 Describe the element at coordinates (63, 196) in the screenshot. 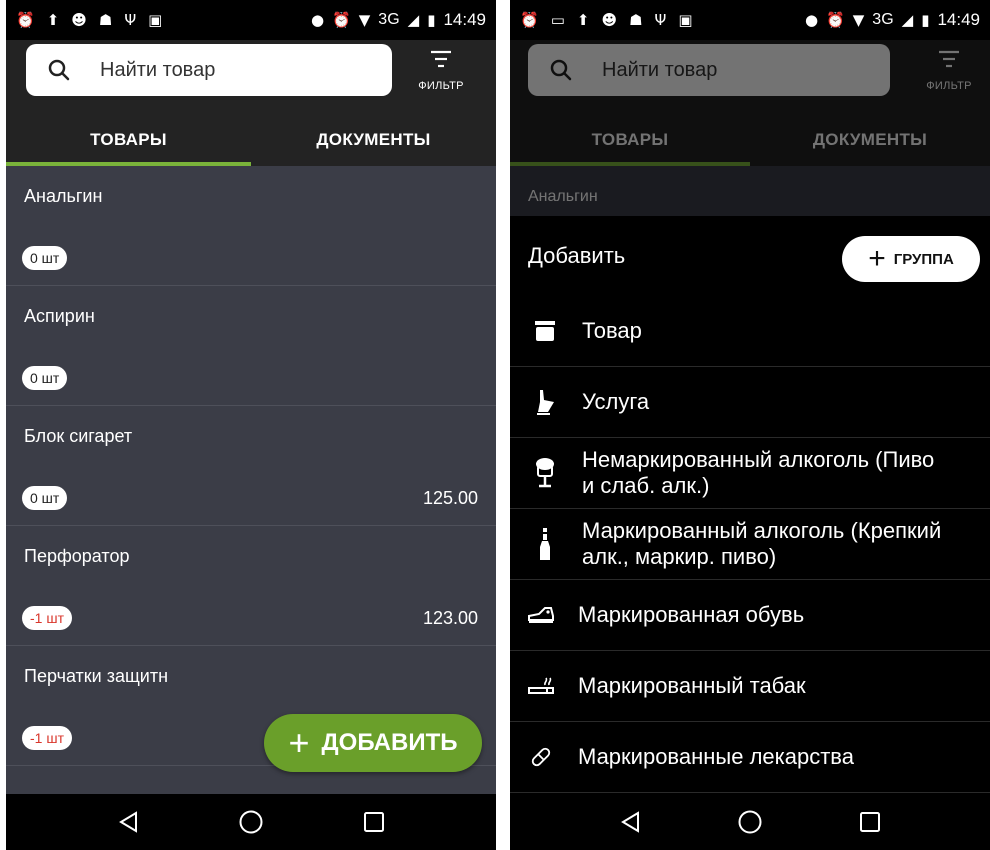

I see `product-name: Анальгин` at that location.